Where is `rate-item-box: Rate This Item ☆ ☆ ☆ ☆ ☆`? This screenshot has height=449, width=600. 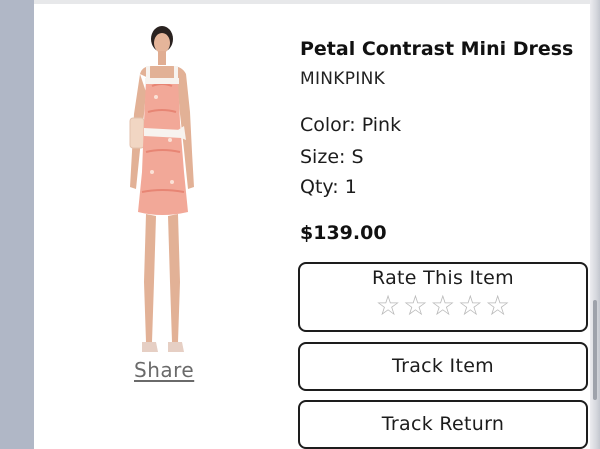 rate-item-box: Rate This Item ☆ ☆ ☆ ☆ ☆ is located at coordinates (443, 297).